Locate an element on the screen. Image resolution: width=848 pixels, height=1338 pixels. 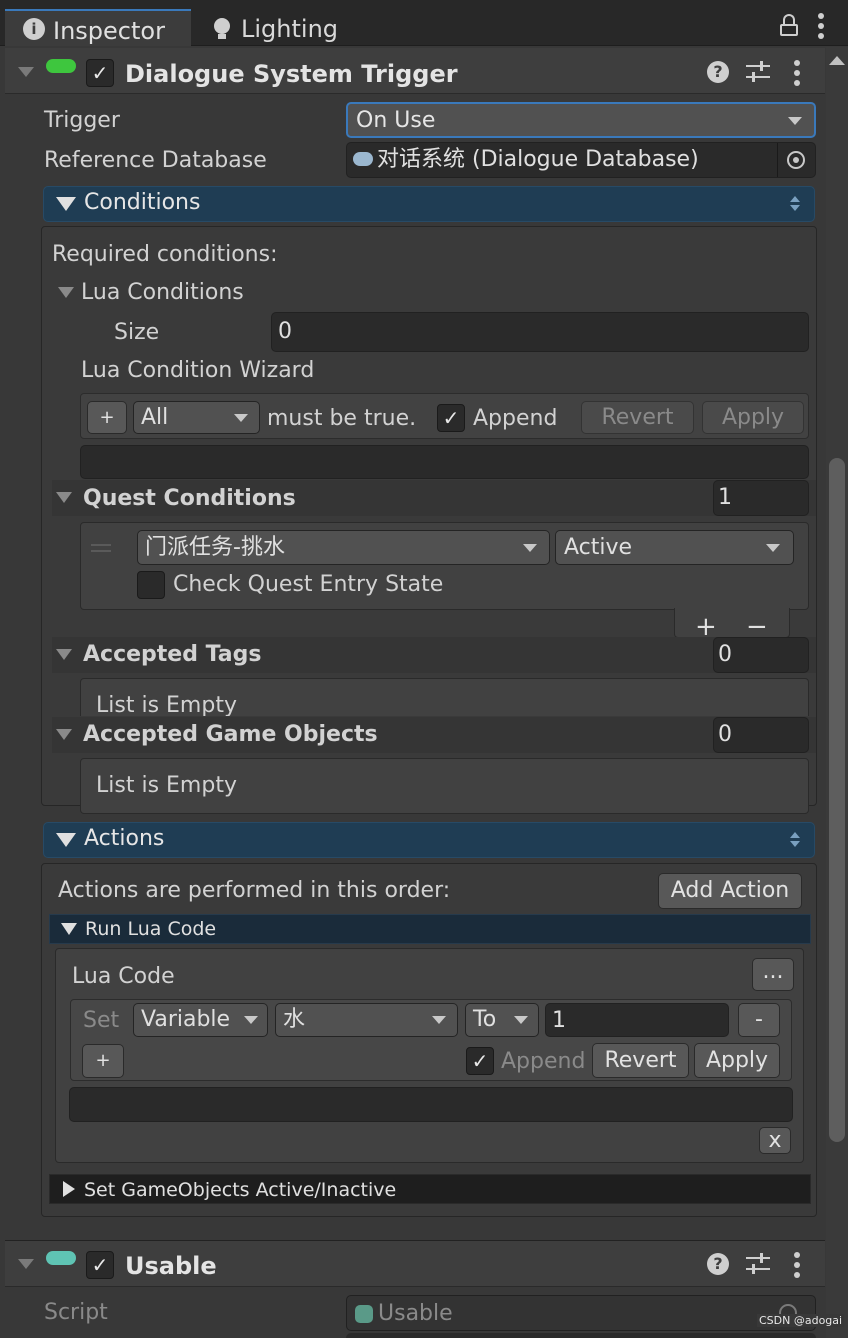
quest-conditions-count: 1 is located at coordinates (761, 498).